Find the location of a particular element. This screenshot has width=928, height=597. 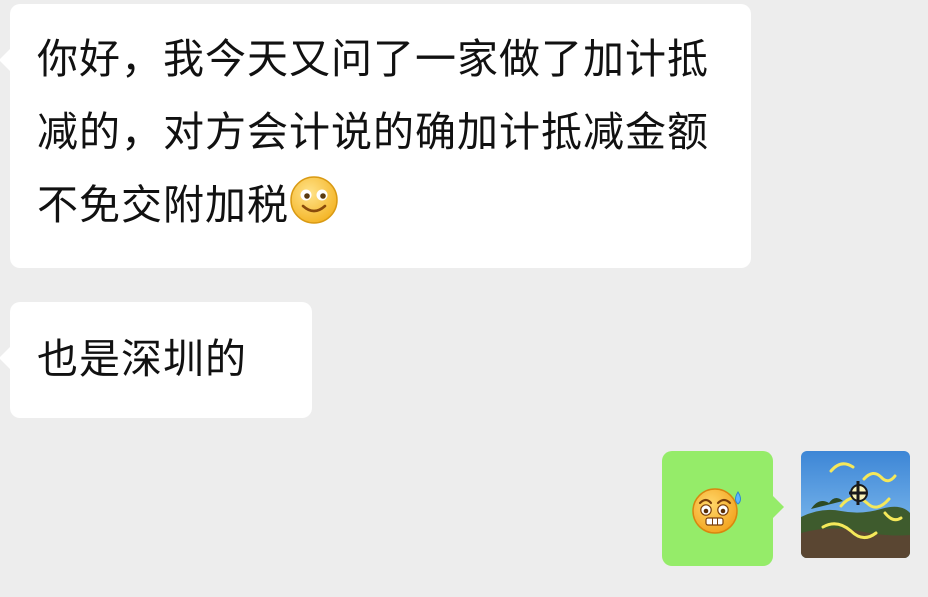

chat-message-incoming: 也是深圳的 is located at coordinates (156, 360).